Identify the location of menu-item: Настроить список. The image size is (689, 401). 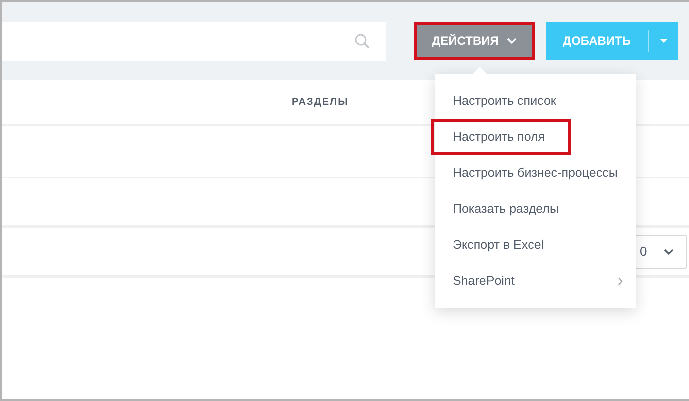
(535, 101).